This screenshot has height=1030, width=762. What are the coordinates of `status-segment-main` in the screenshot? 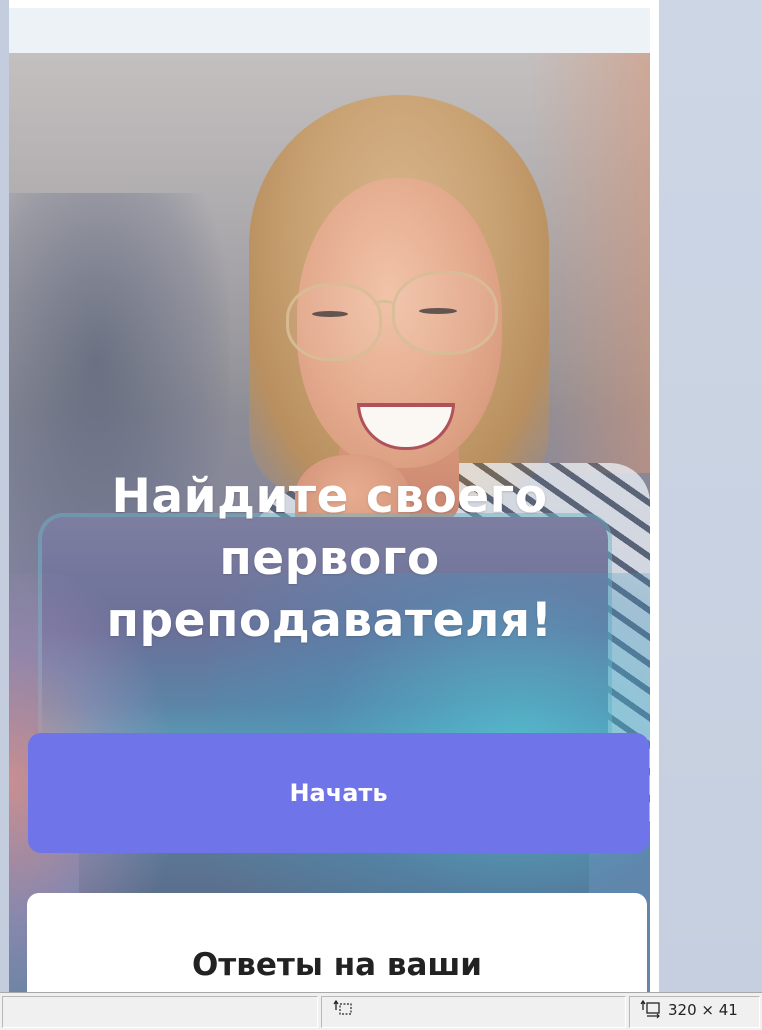 It's located at (160, 1012).